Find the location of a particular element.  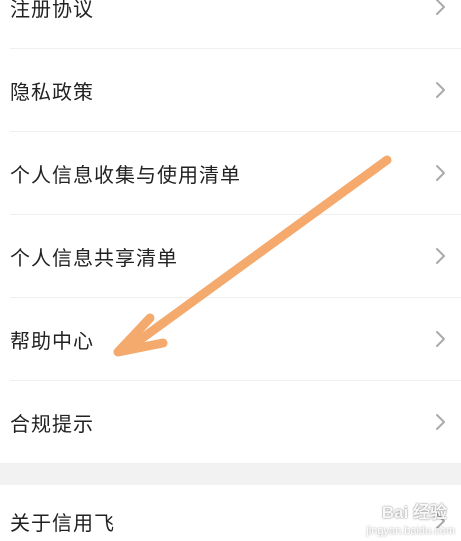

menu-item-label: 注册协议 is located at coordinates (52, 10).